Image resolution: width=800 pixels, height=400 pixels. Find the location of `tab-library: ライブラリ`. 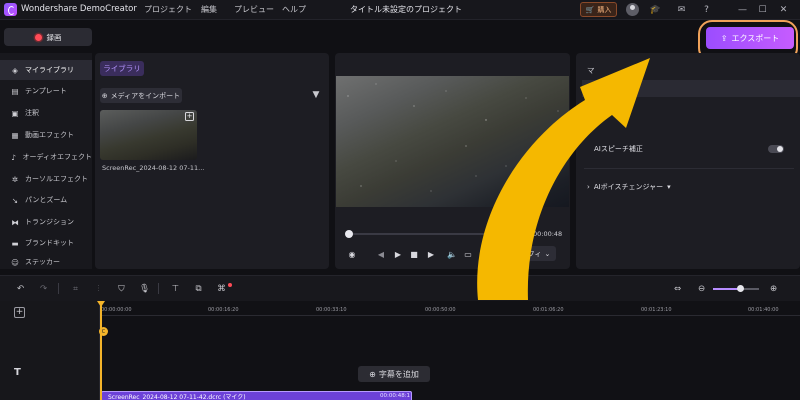

tab-library: ライブラリ is located at coordinates (122, 68).